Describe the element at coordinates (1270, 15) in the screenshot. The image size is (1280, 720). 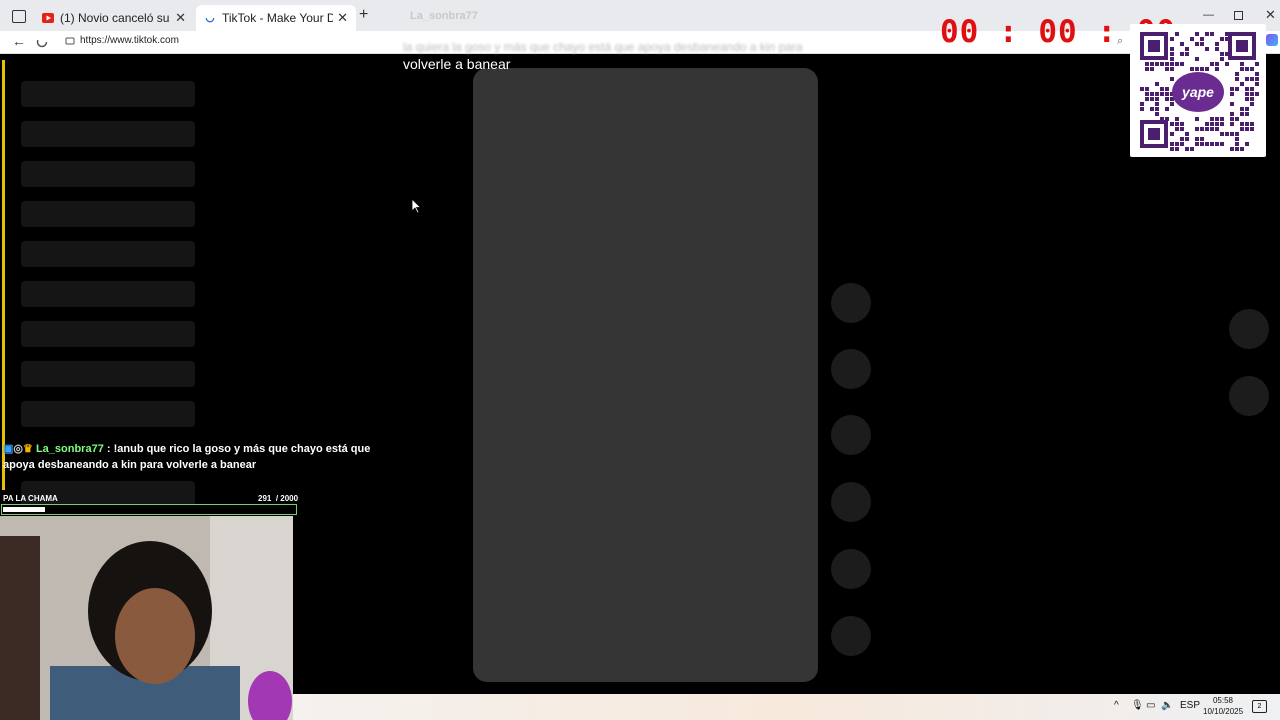
I see `close-window-icon: ✕` at that location.